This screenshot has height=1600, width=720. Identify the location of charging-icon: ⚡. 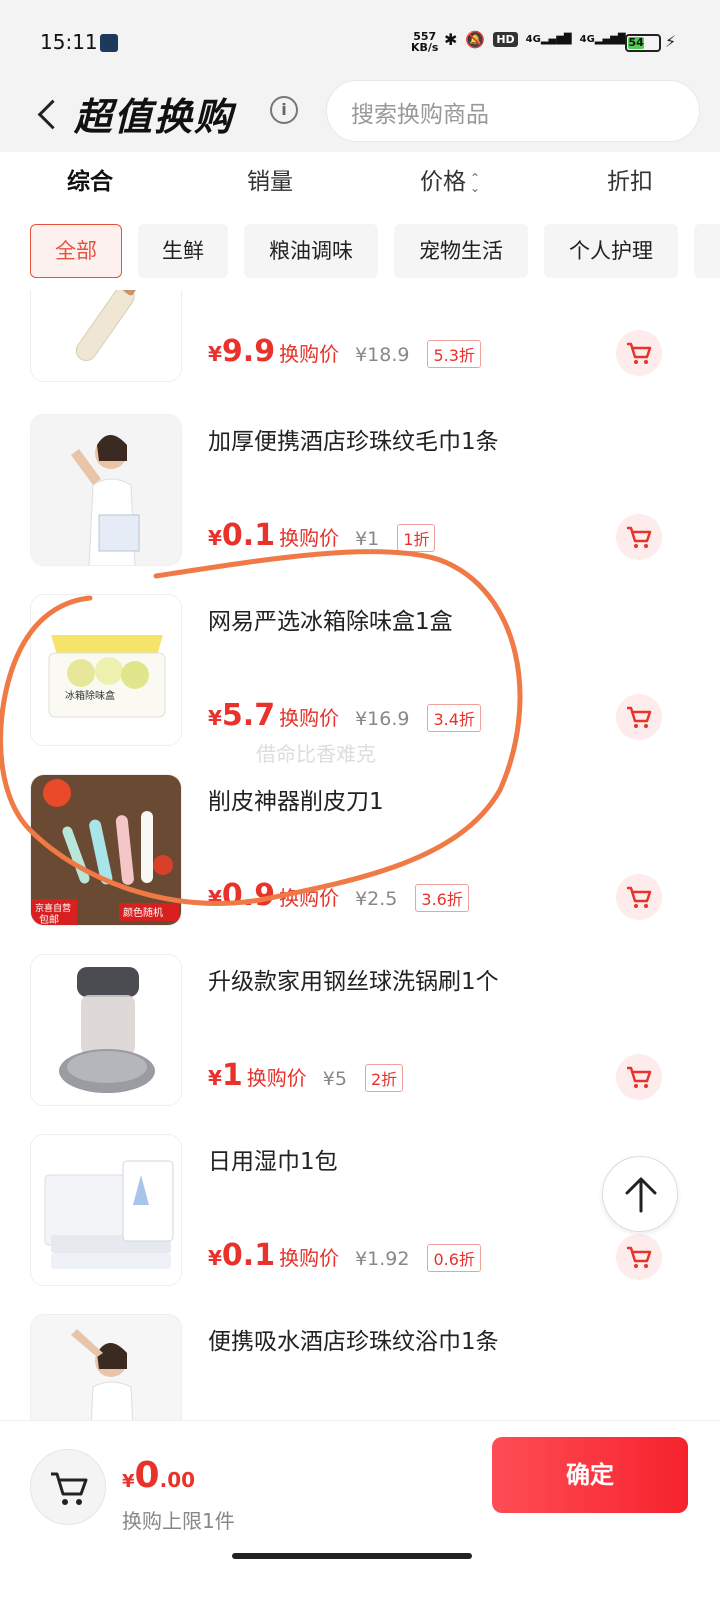
(671, 41).